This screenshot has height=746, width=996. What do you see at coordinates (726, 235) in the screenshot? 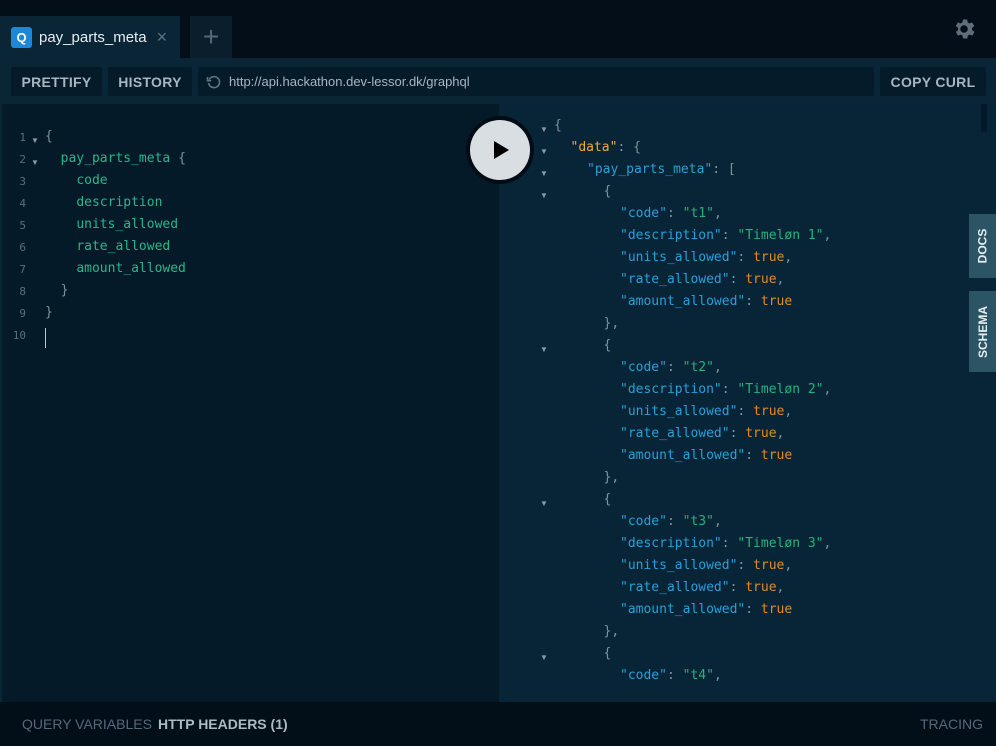
I see `result-line: "description": "Timeløn 1",` at bounding box center [726, 235].